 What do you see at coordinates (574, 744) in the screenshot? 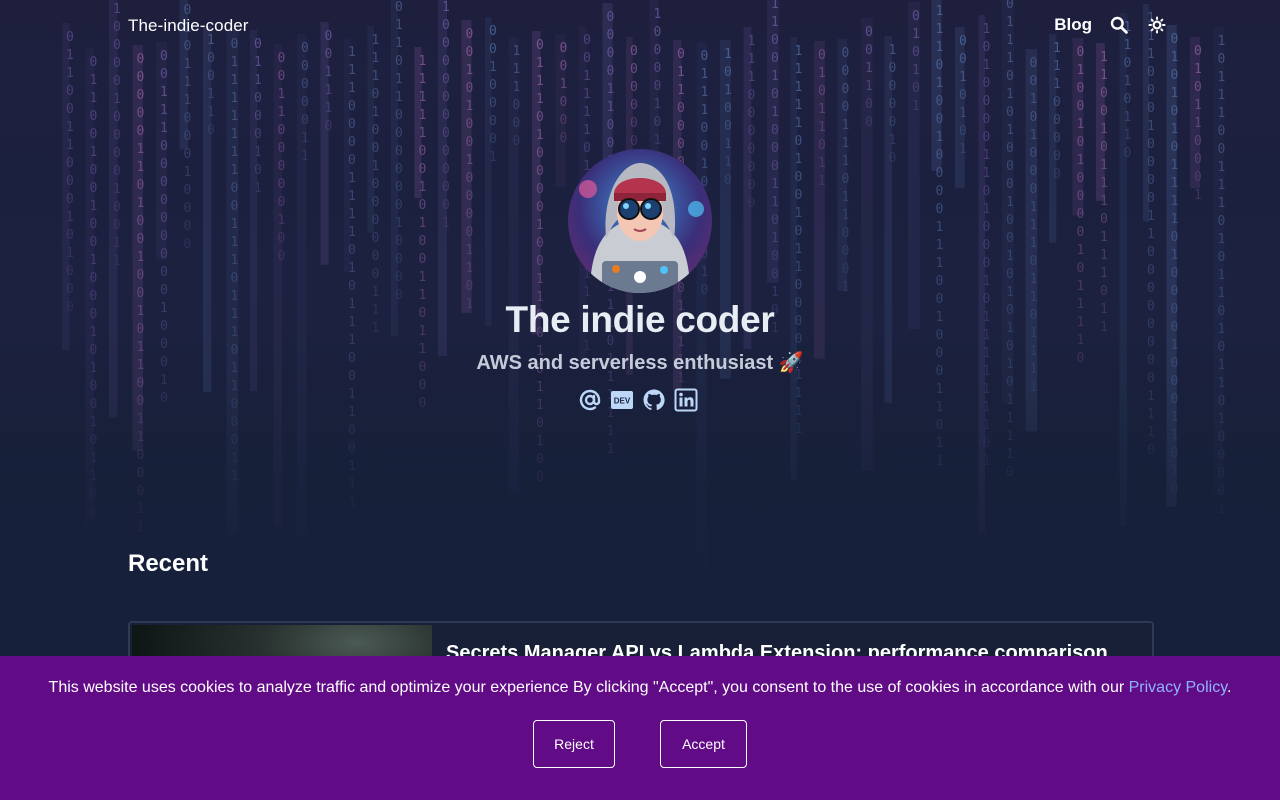
I see `reject-button: Reject` at bounding box center [574, 744].